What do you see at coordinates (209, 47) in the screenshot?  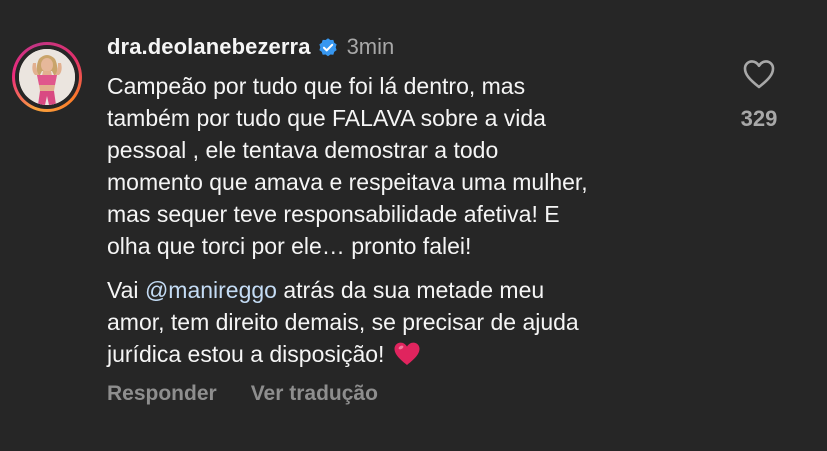 I see `username-link: dra.deolanebezerra` at bounding box center [209, 47].